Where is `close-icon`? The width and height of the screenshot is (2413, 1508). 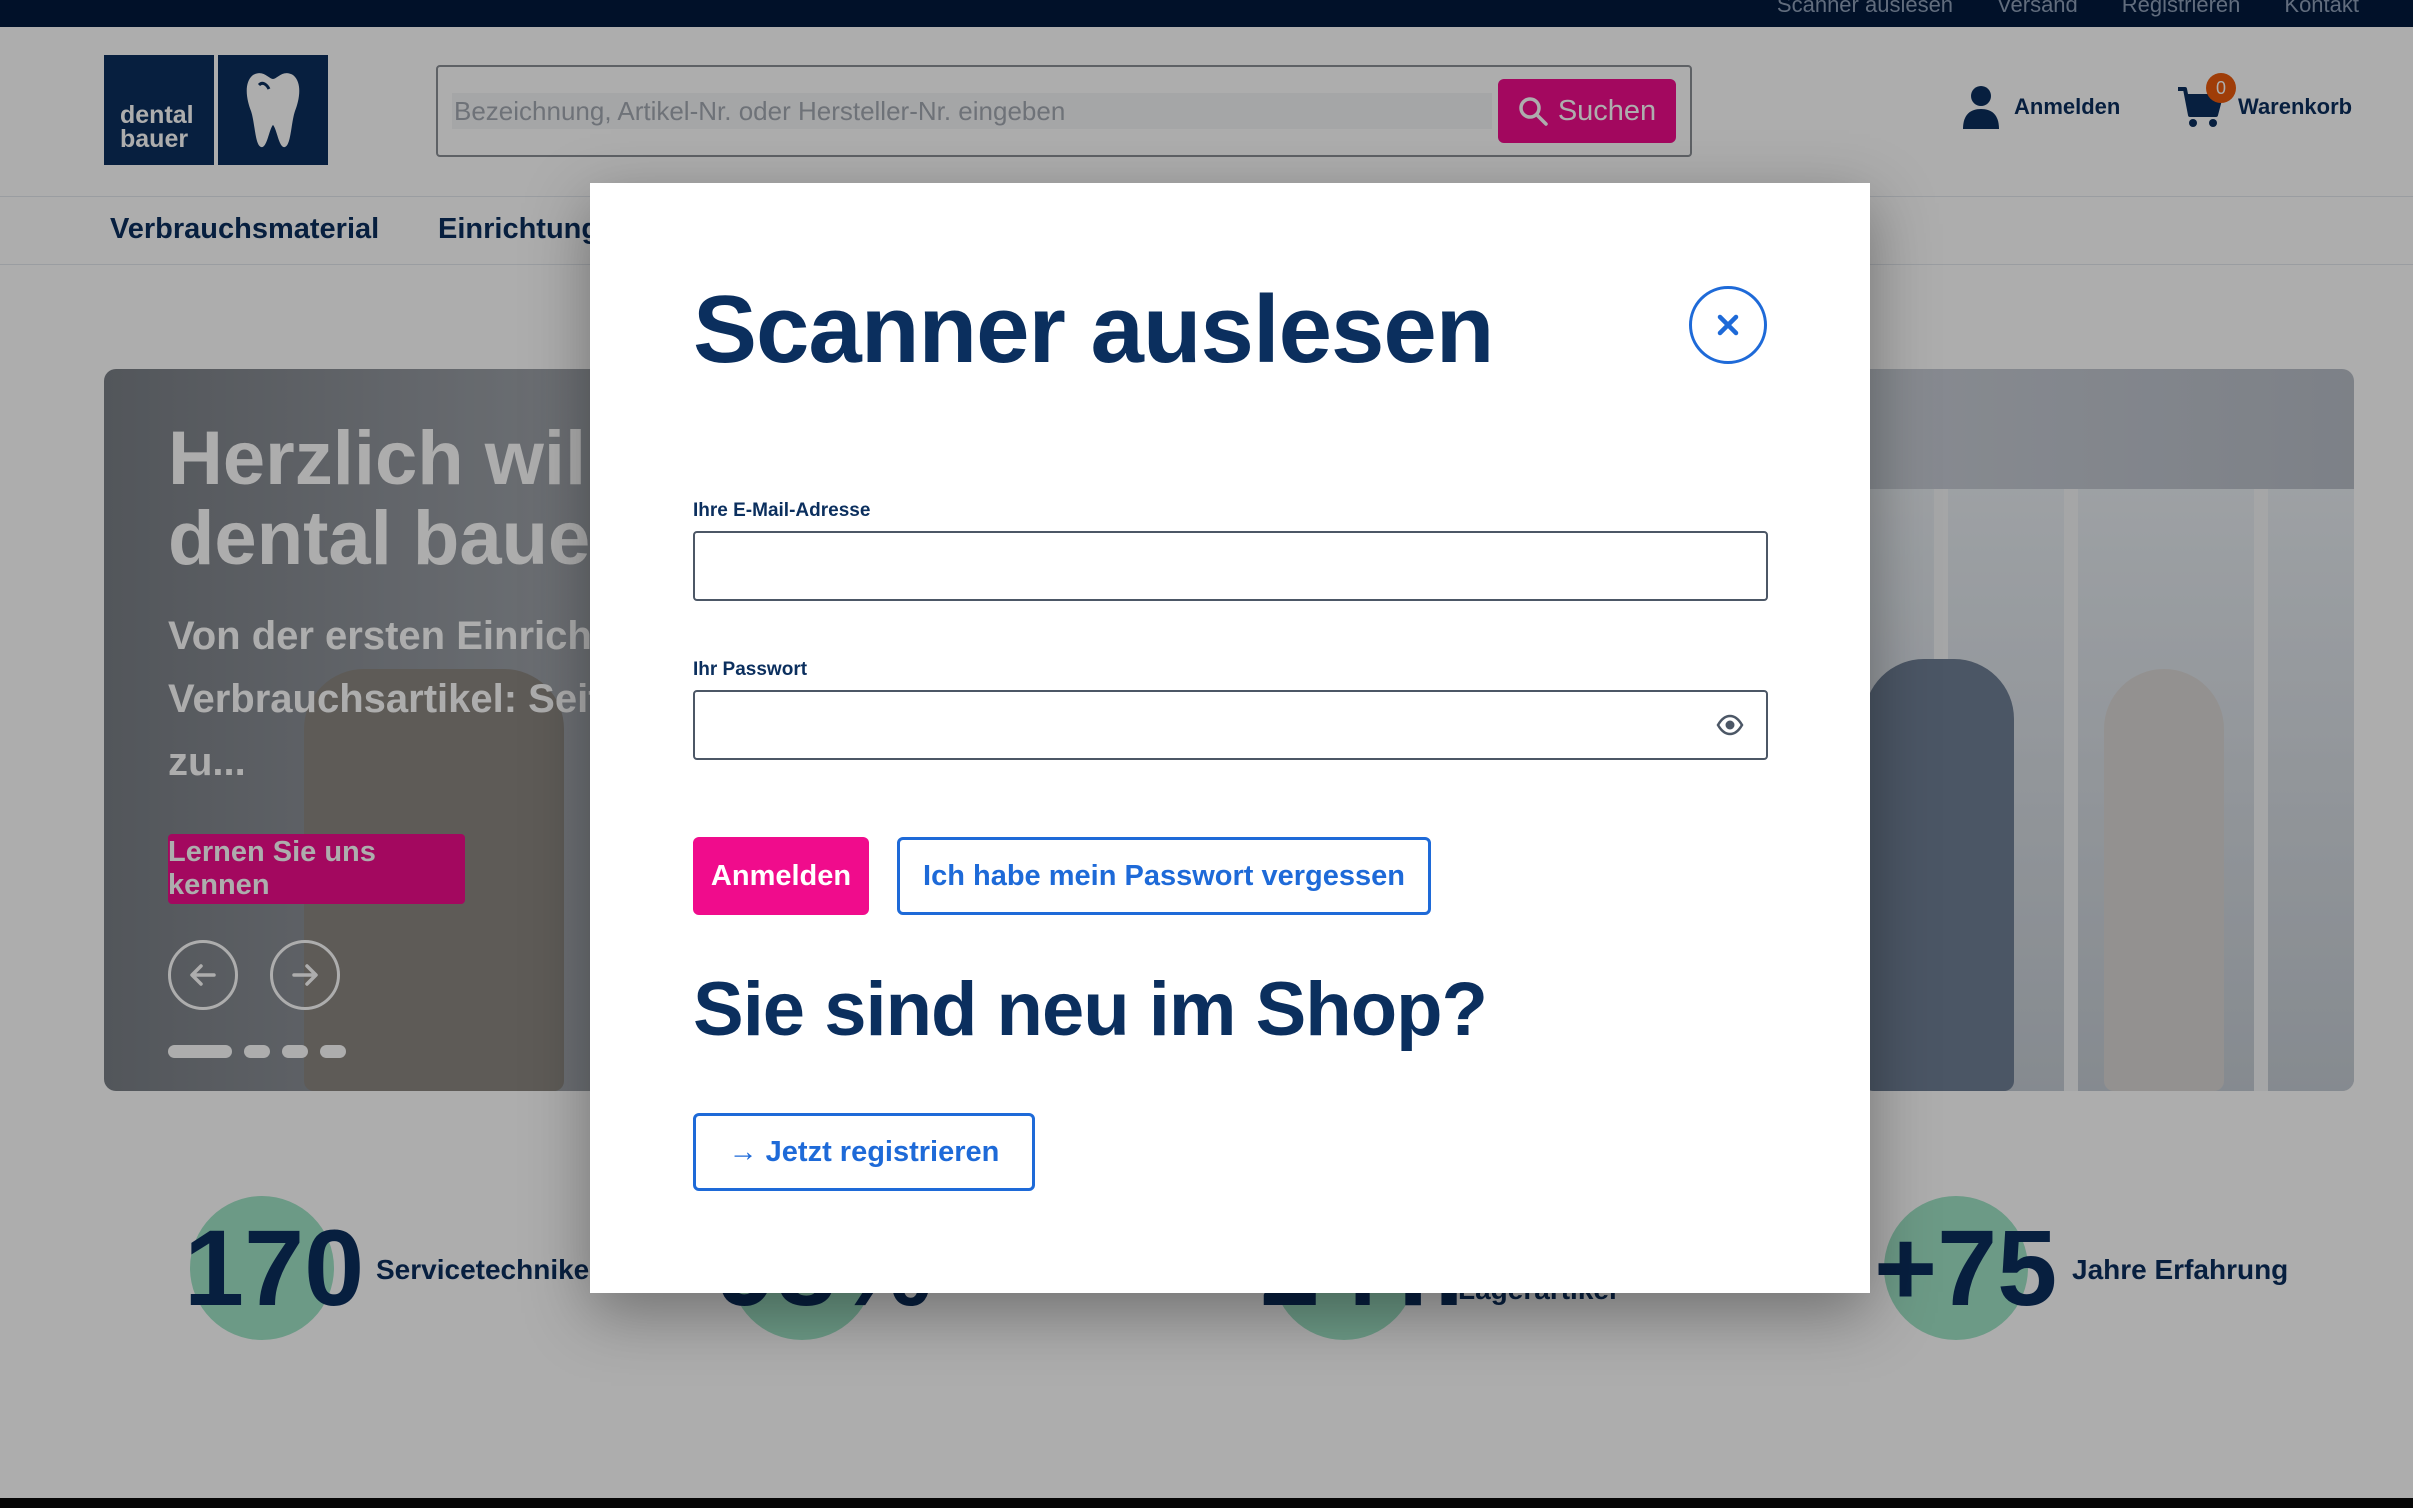 close-icon is located at coordinates (1728, 325).